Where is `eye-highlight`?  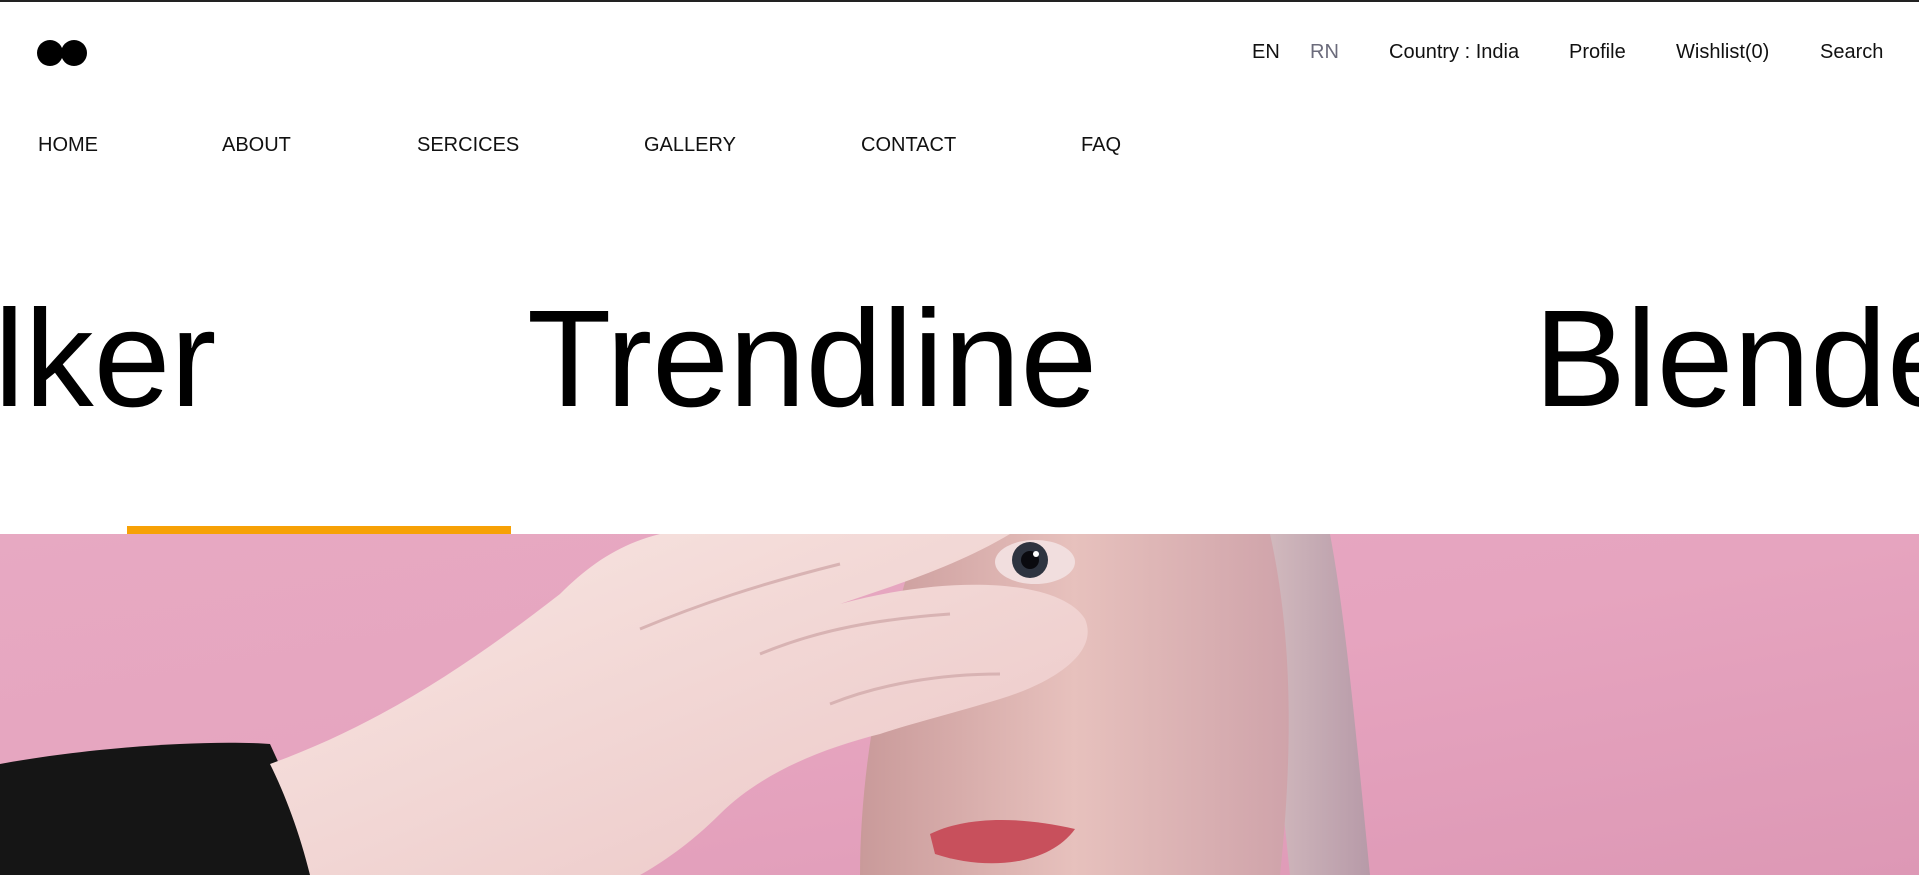 eye-highlight is located at coordinates (1036, 554).